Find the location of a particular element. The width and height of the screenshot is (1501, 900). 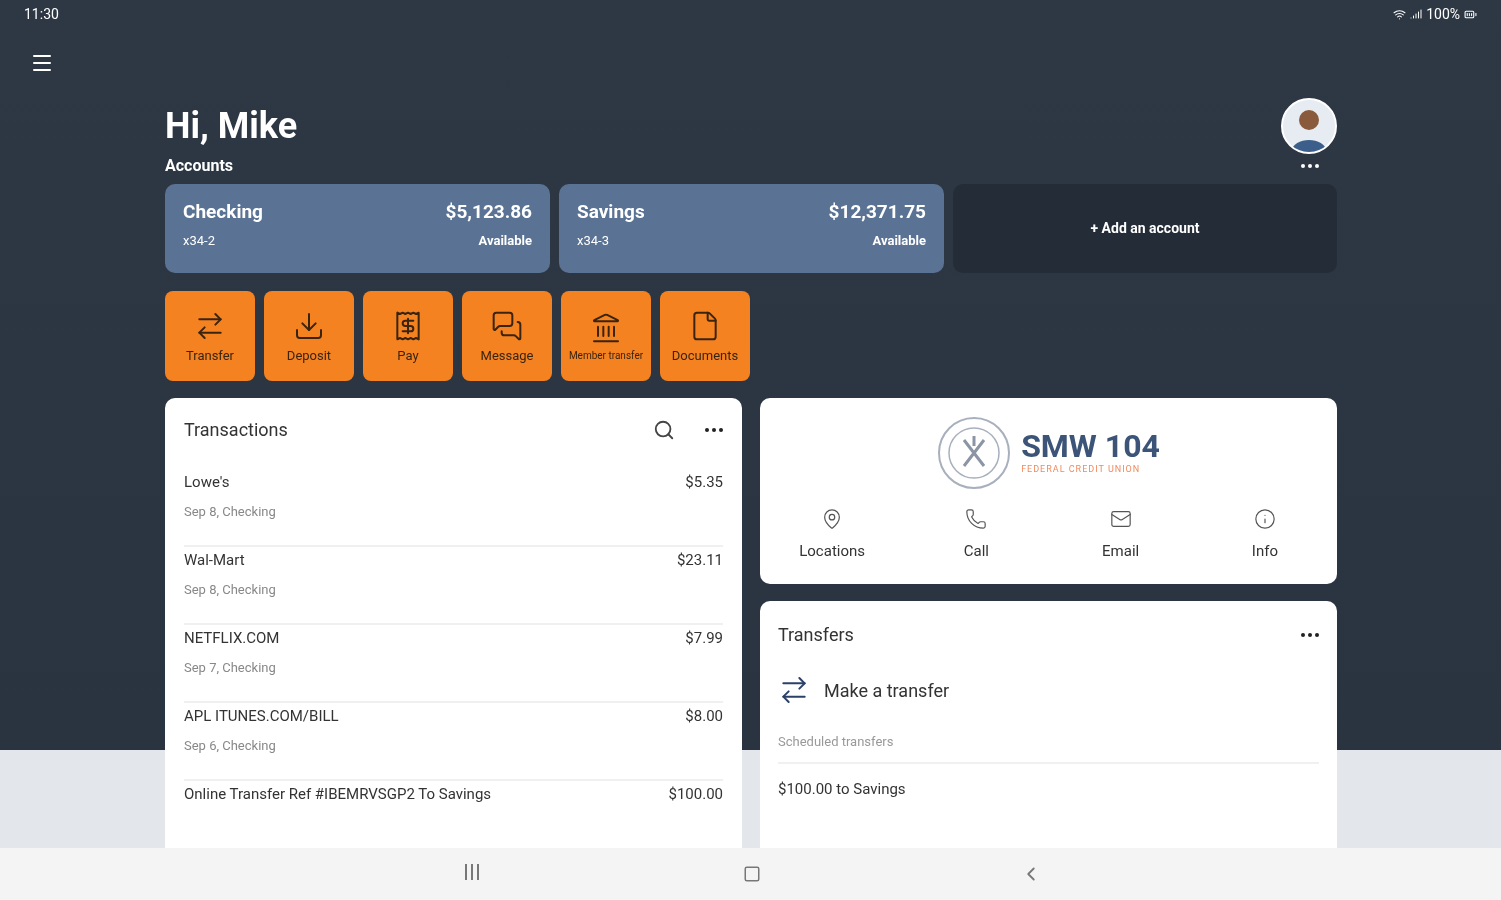

make-transfer-link: Make a transfer is located at coordinates (864, 690).